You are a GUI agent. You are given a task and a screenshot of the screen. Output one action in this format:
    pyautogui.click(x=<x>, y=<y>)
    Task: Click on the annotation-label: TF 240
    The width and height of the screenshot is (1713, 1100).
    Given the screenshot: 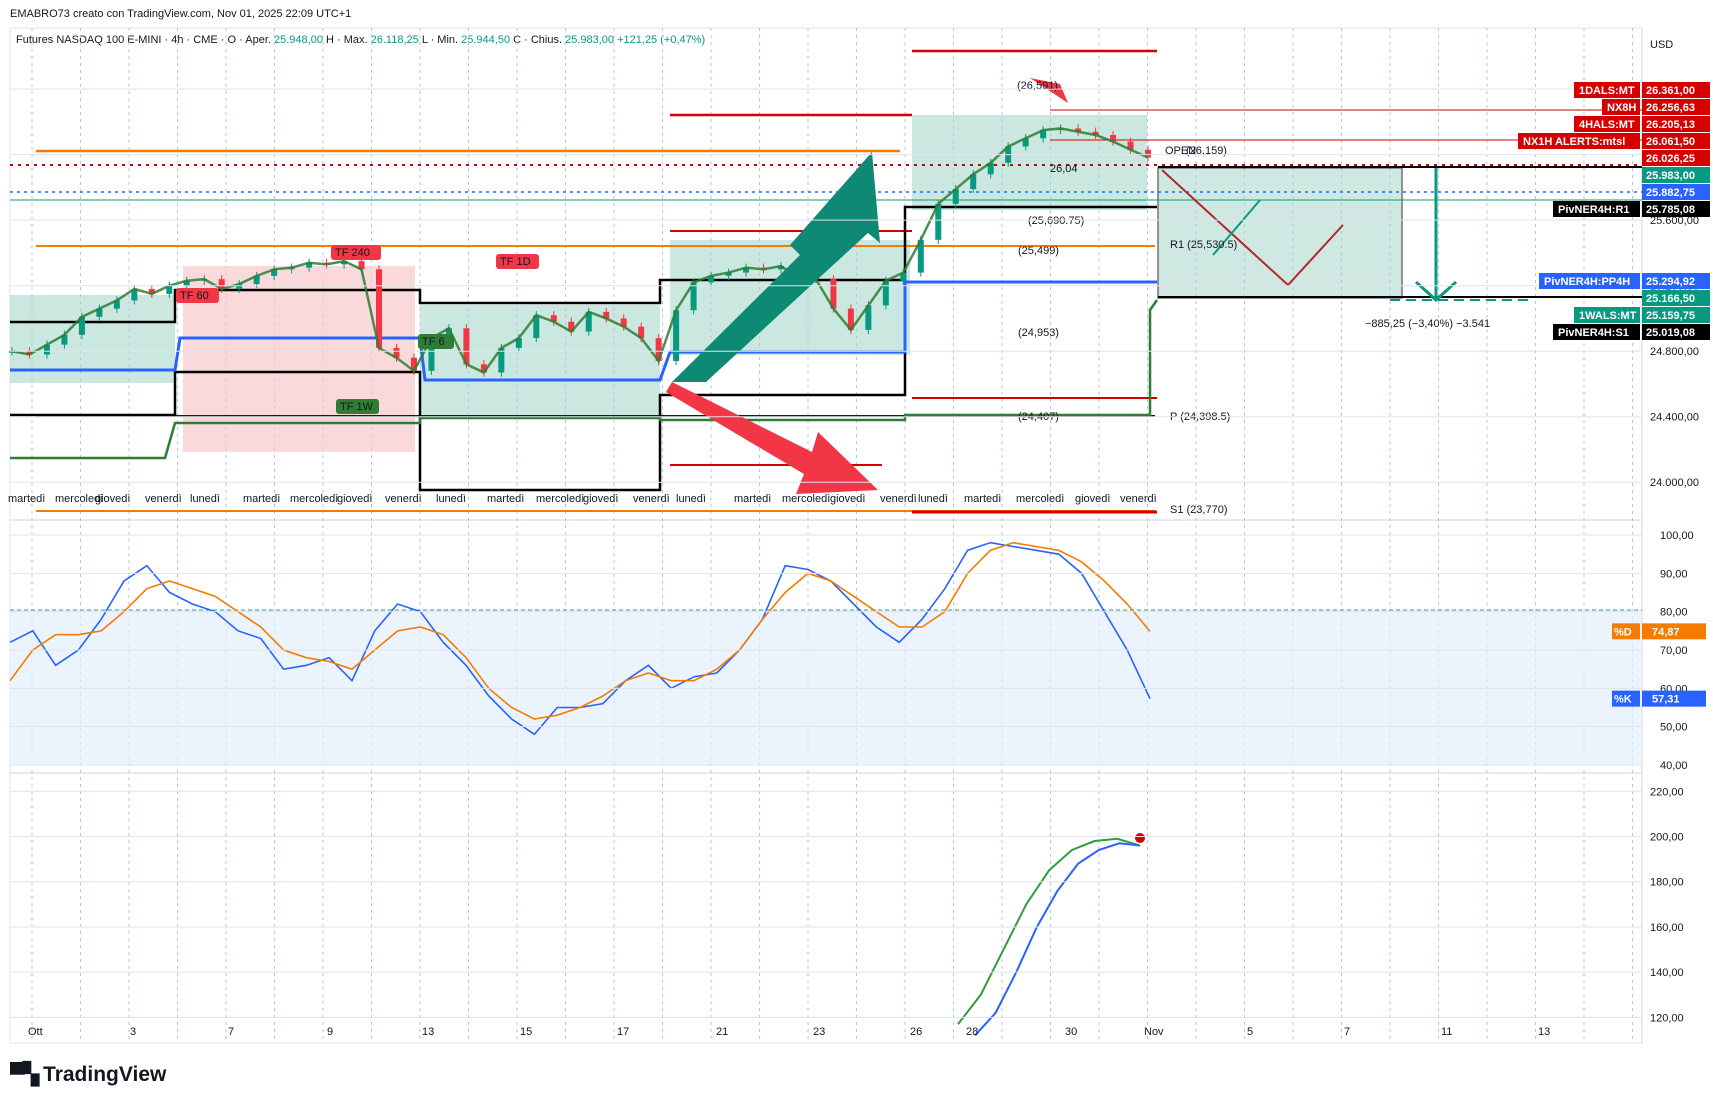 What is the action you would take?
    pyautogui.click(x=352, y=253)
    